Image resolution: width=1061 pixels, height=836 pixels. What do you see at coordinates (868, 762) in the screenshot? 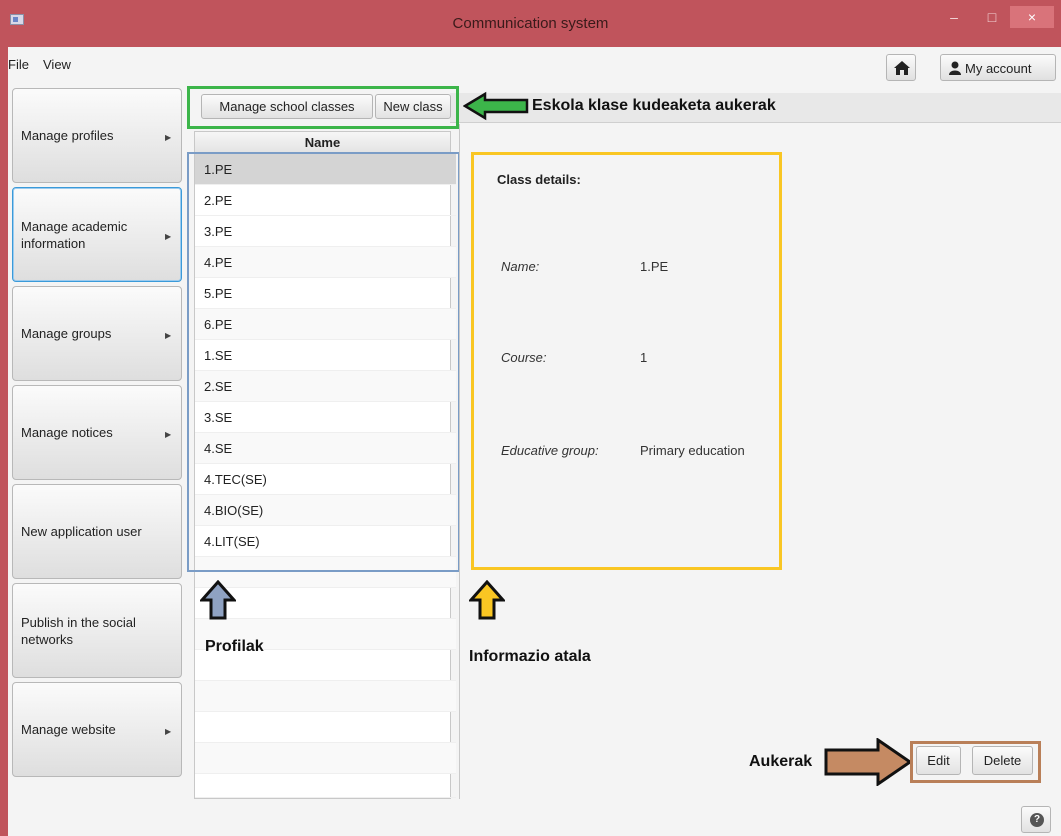
I see `annotation-arrow-right-icon` at bounding box center [868, 762].